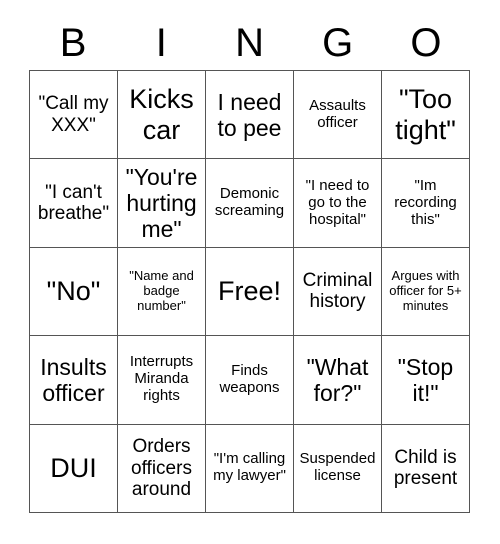 The height and width of the screenshot is (544, 500). I want to click on bingo-cell-r2c3: Demonic screaming, so click(250, 203).